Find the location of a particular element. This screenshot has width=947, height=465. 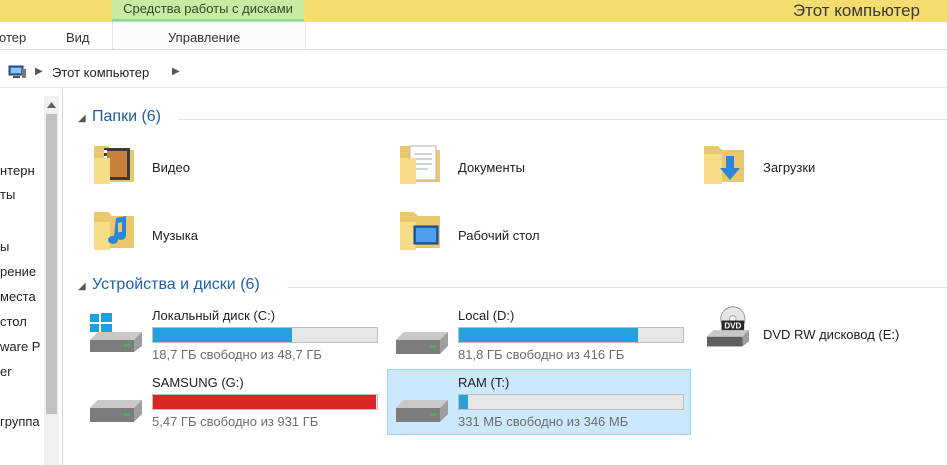

nav-item: места is located at coordinates (18, 296).